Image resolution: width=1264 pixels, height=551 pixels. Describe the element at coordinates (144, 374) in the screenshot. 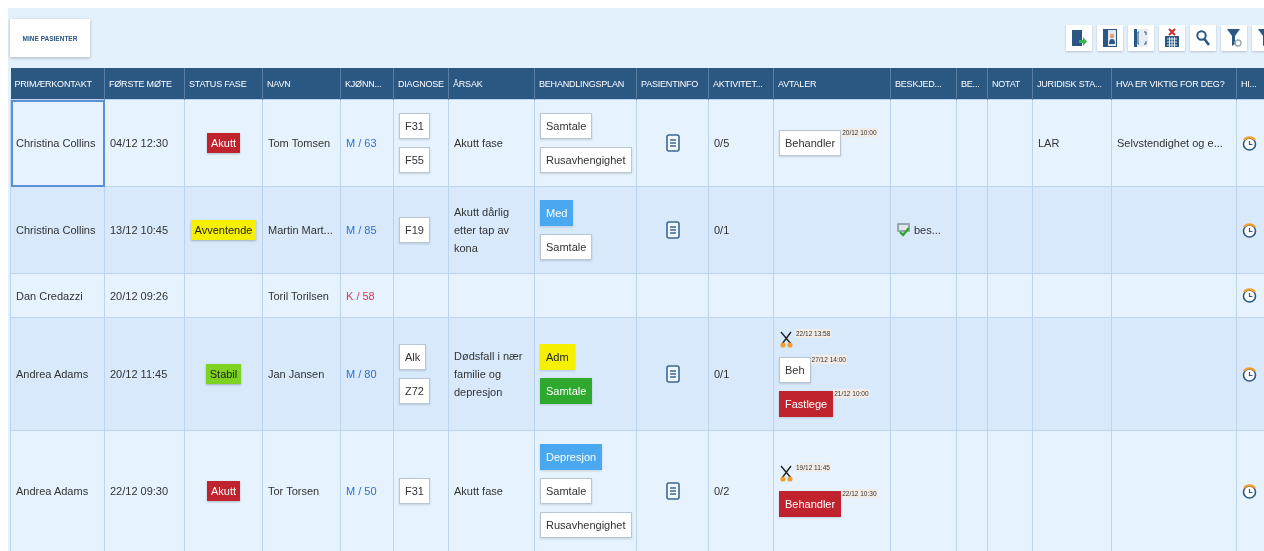

I see `table-cell: 20/12 11:45` at that location.